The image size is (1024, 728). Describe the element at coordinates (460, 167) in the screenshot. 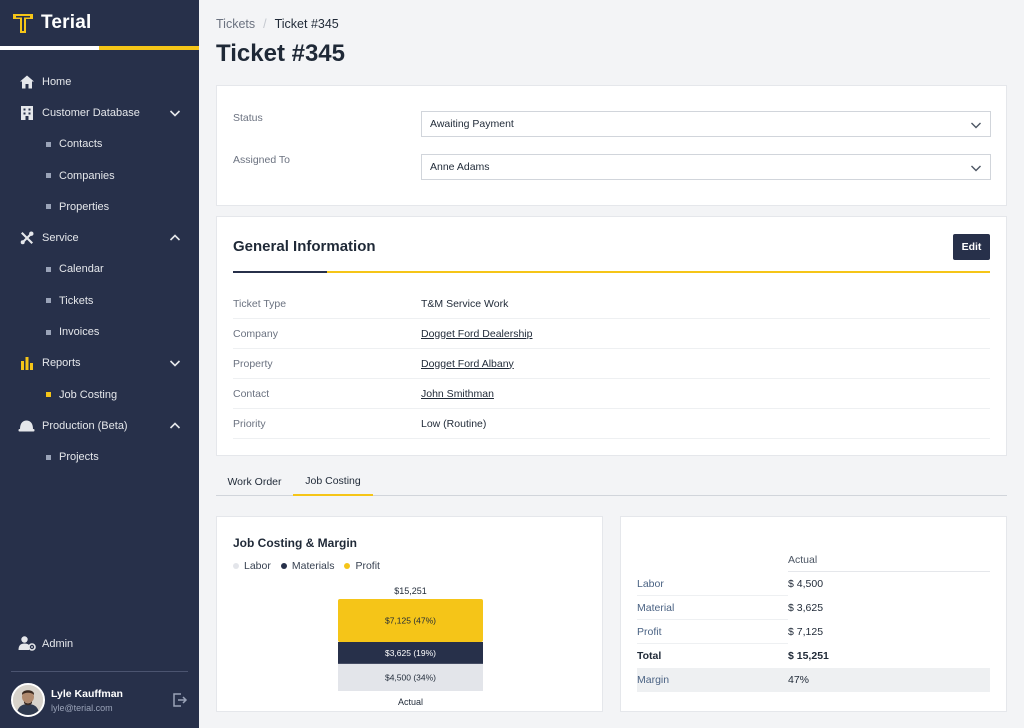

I see `assigned-select-value: Anne Adams` at that location.